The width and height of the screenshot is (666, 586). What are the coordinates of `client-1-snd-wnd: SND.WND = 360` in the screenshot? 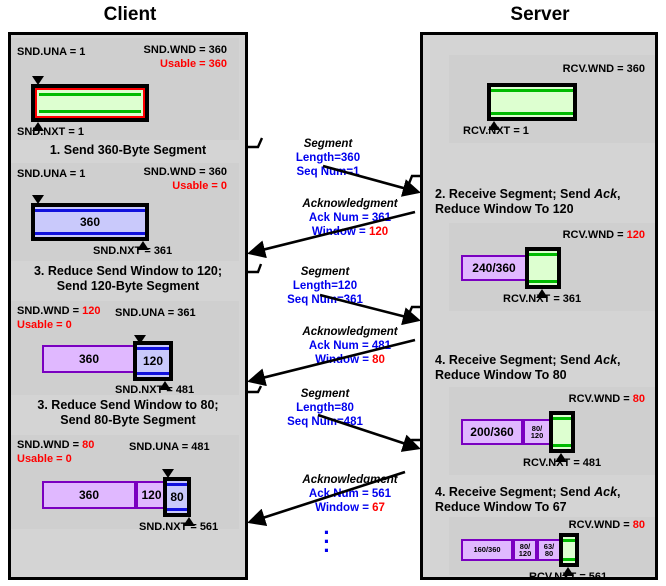 It's located at (185, 50).